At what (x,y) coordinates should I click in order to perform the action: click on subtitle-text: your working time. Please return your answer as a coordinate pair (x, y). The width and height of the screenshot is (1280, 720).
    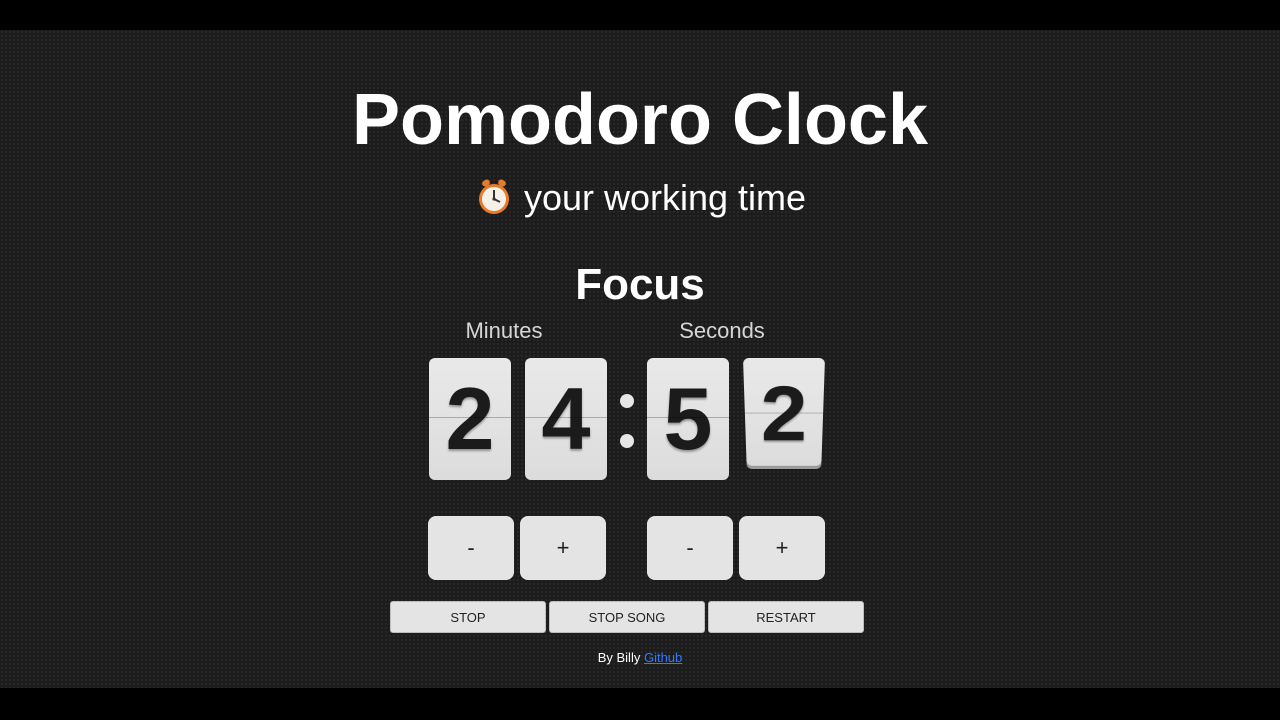
    Looking at the image, I should click on (665, 197).